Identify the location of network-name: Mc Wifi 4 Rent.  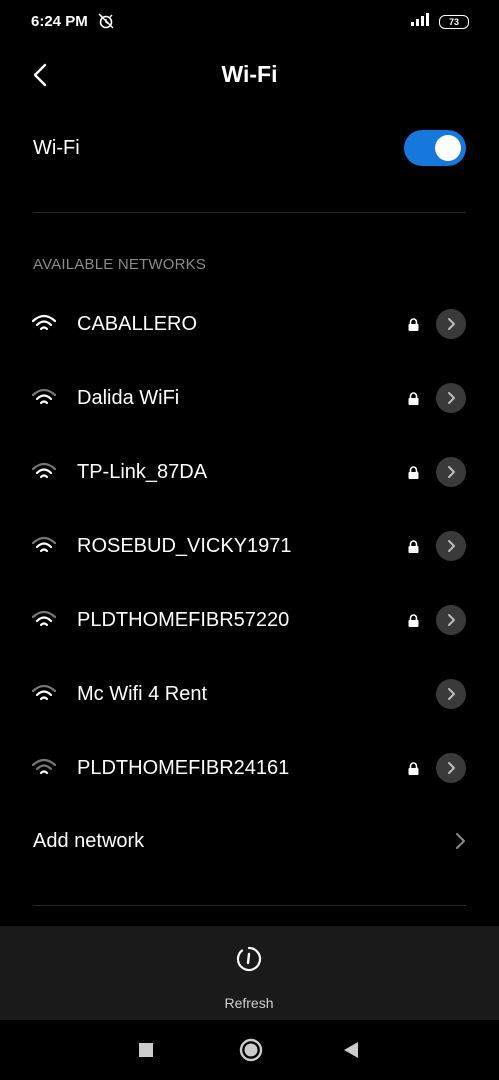
(142, 694).